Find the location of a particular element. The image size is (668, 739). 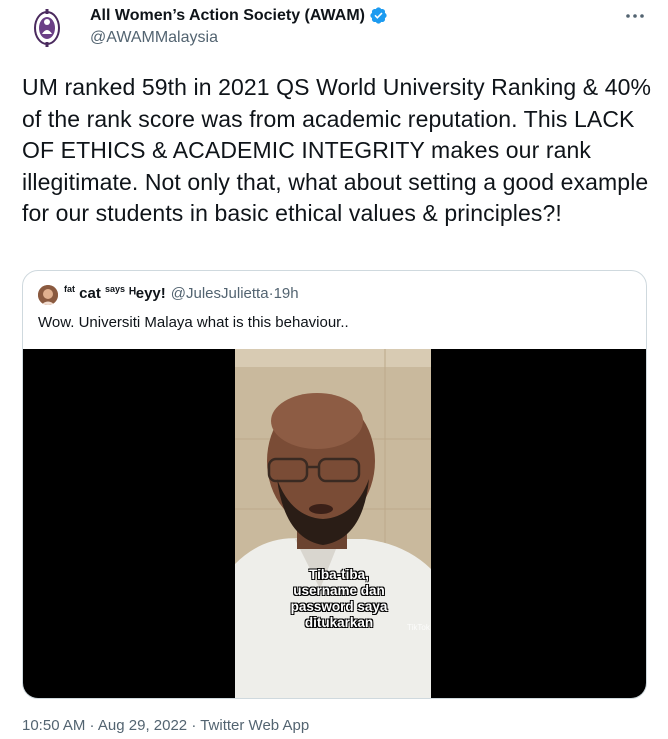

quoted-author-name: fat cat says ᴴeyy! is located at coordinates (115, 293).